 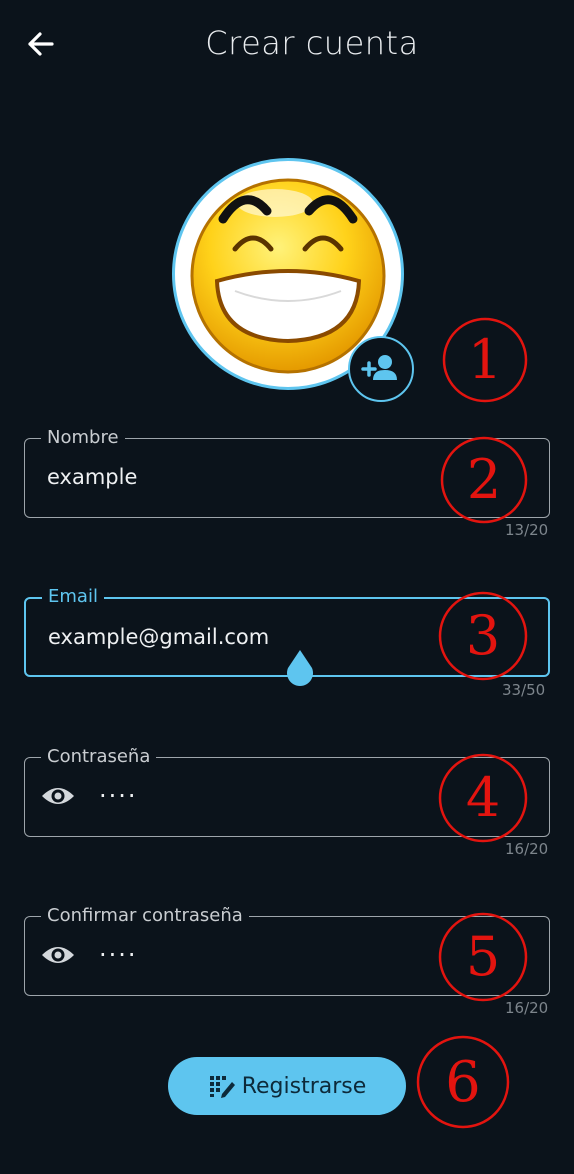 What do you see at coordinates (222, 1087) in the screenshot?
I see `register-icon` at bounding box center [222, 1087].